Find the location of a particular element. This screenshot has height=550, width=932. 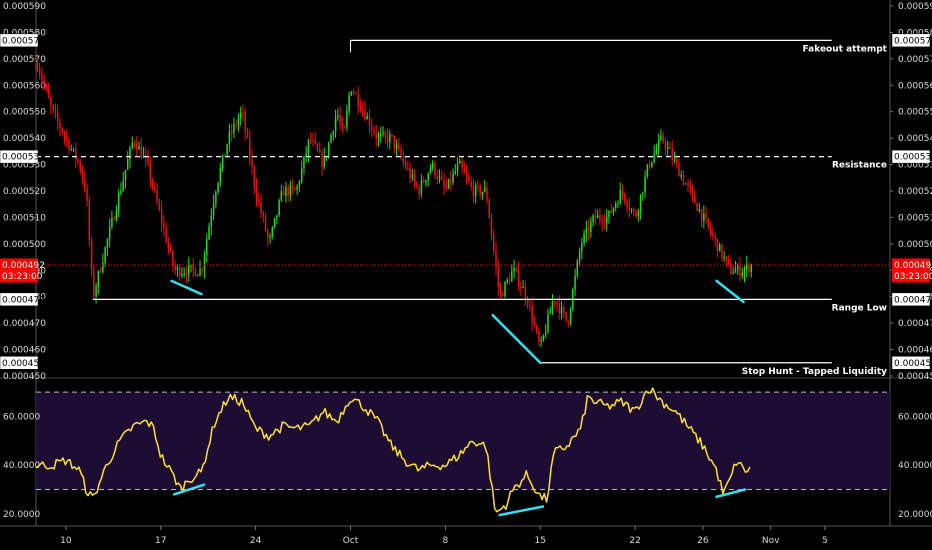

price-tag-right: 0.000533 is located at coordinates (913, 158).